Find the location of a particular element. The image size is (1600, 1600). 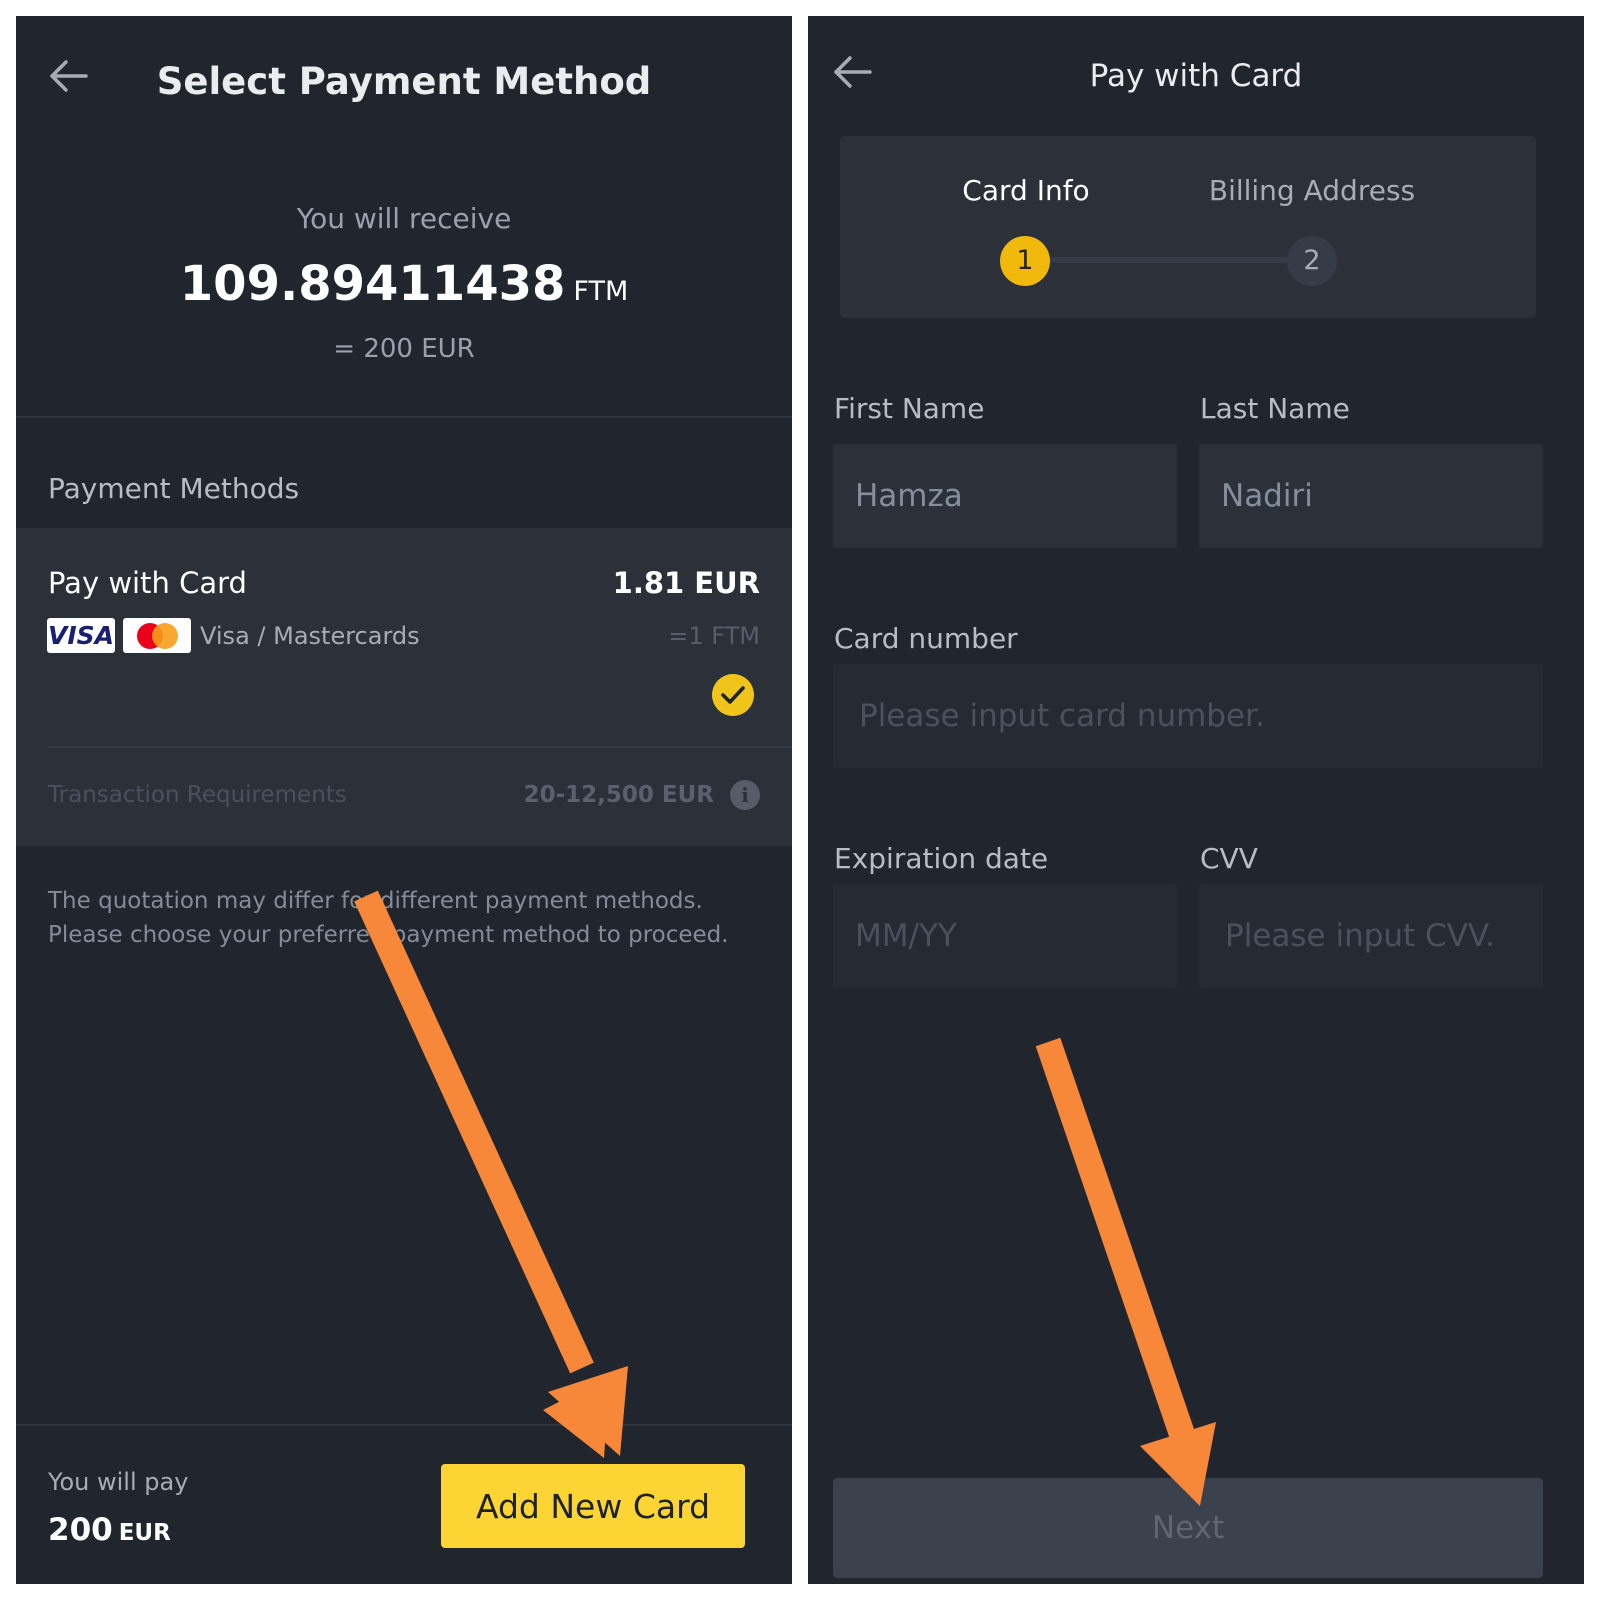

last-name-field is located at coordinates (1371, 496).